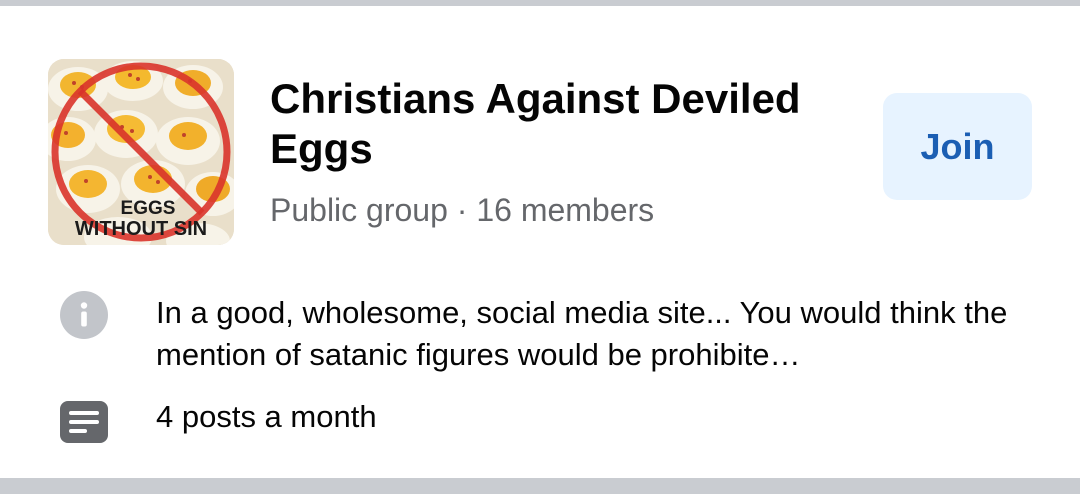 This screenshot has height=494, width=1080. Describe the element at coordinates (141, 229) in the screenshot. I see `thumbnail-caption-line2: WITHOUT SIN` at that location.